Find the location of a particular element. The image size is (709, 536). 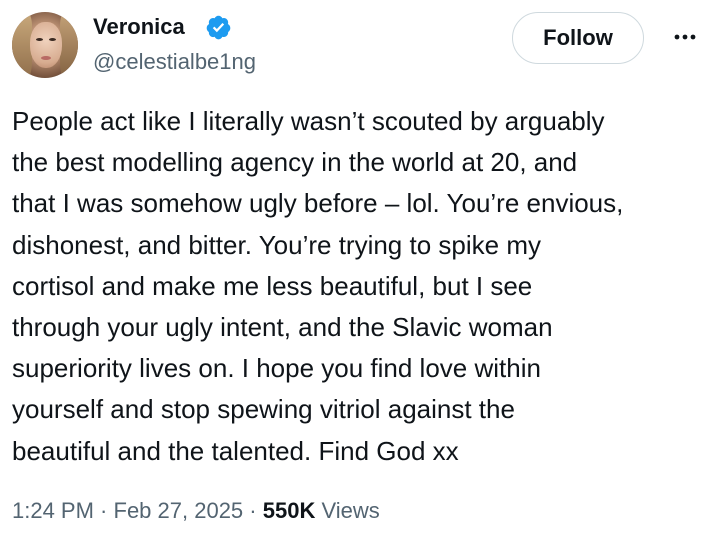

avatar-face is located at coordinates (46, 45).